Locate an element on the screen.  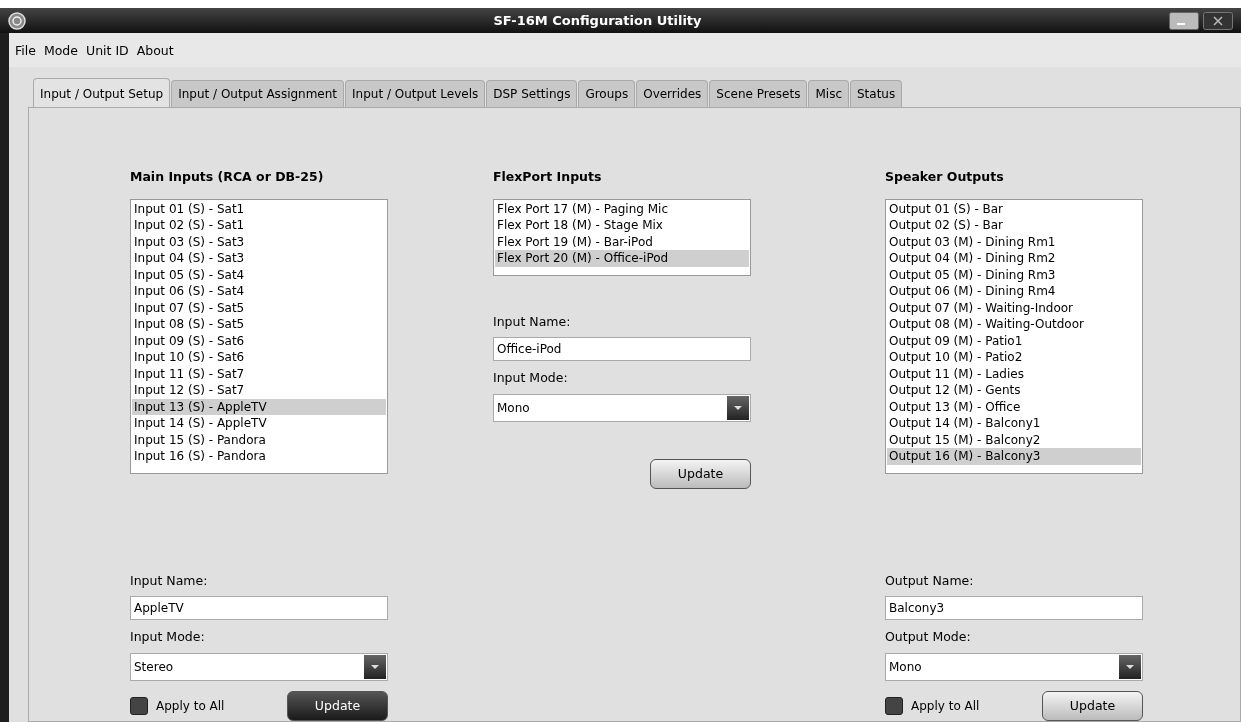
tab: Input / Output Assignment is located at coordinates (258, 93).